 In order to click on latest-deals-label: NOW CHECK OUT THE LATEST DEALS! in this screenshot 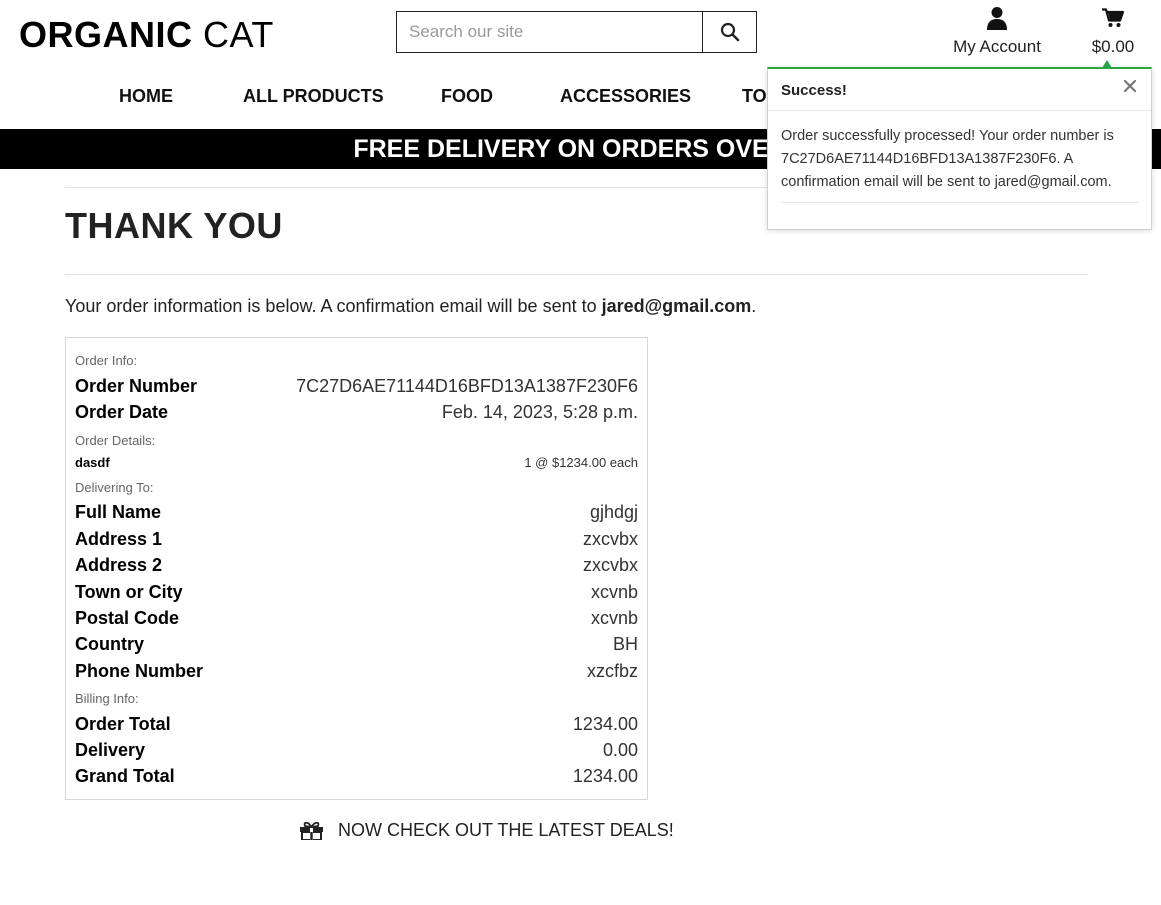, I will do `click(506, 829)`.